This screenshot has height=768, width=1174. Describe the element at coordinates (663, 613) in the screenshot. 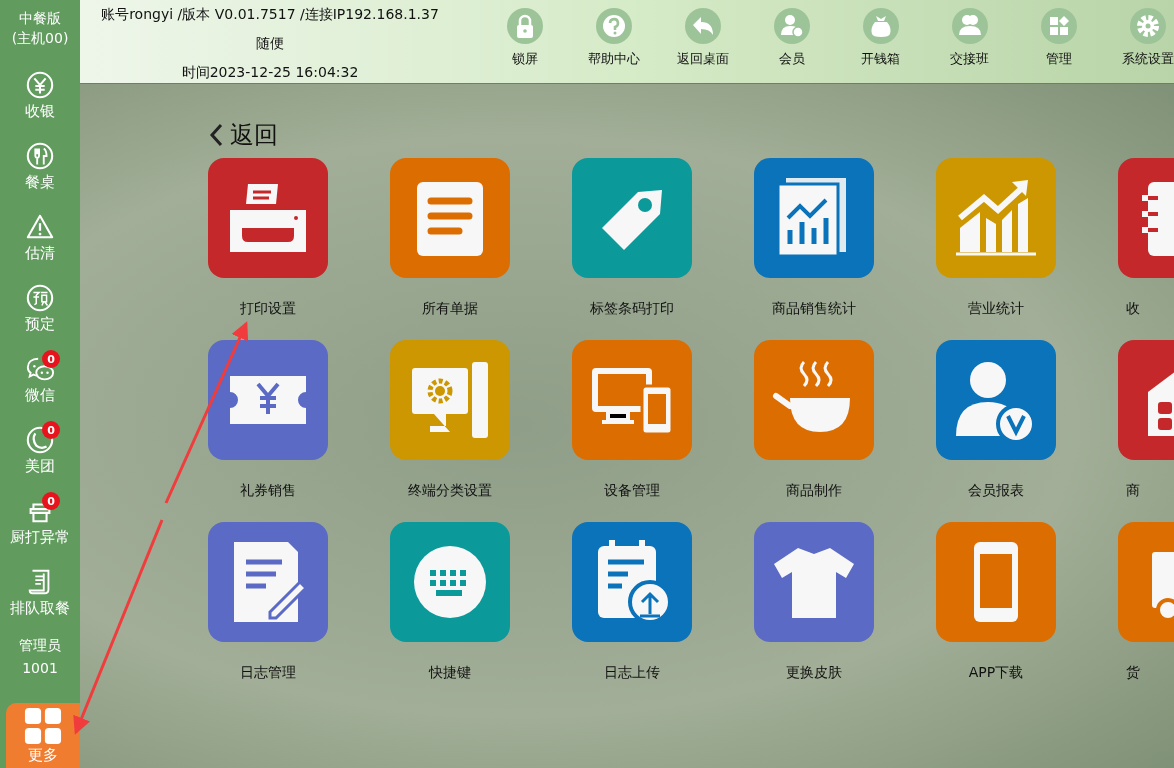

I see `feature-tile: 日志上传` at that location.